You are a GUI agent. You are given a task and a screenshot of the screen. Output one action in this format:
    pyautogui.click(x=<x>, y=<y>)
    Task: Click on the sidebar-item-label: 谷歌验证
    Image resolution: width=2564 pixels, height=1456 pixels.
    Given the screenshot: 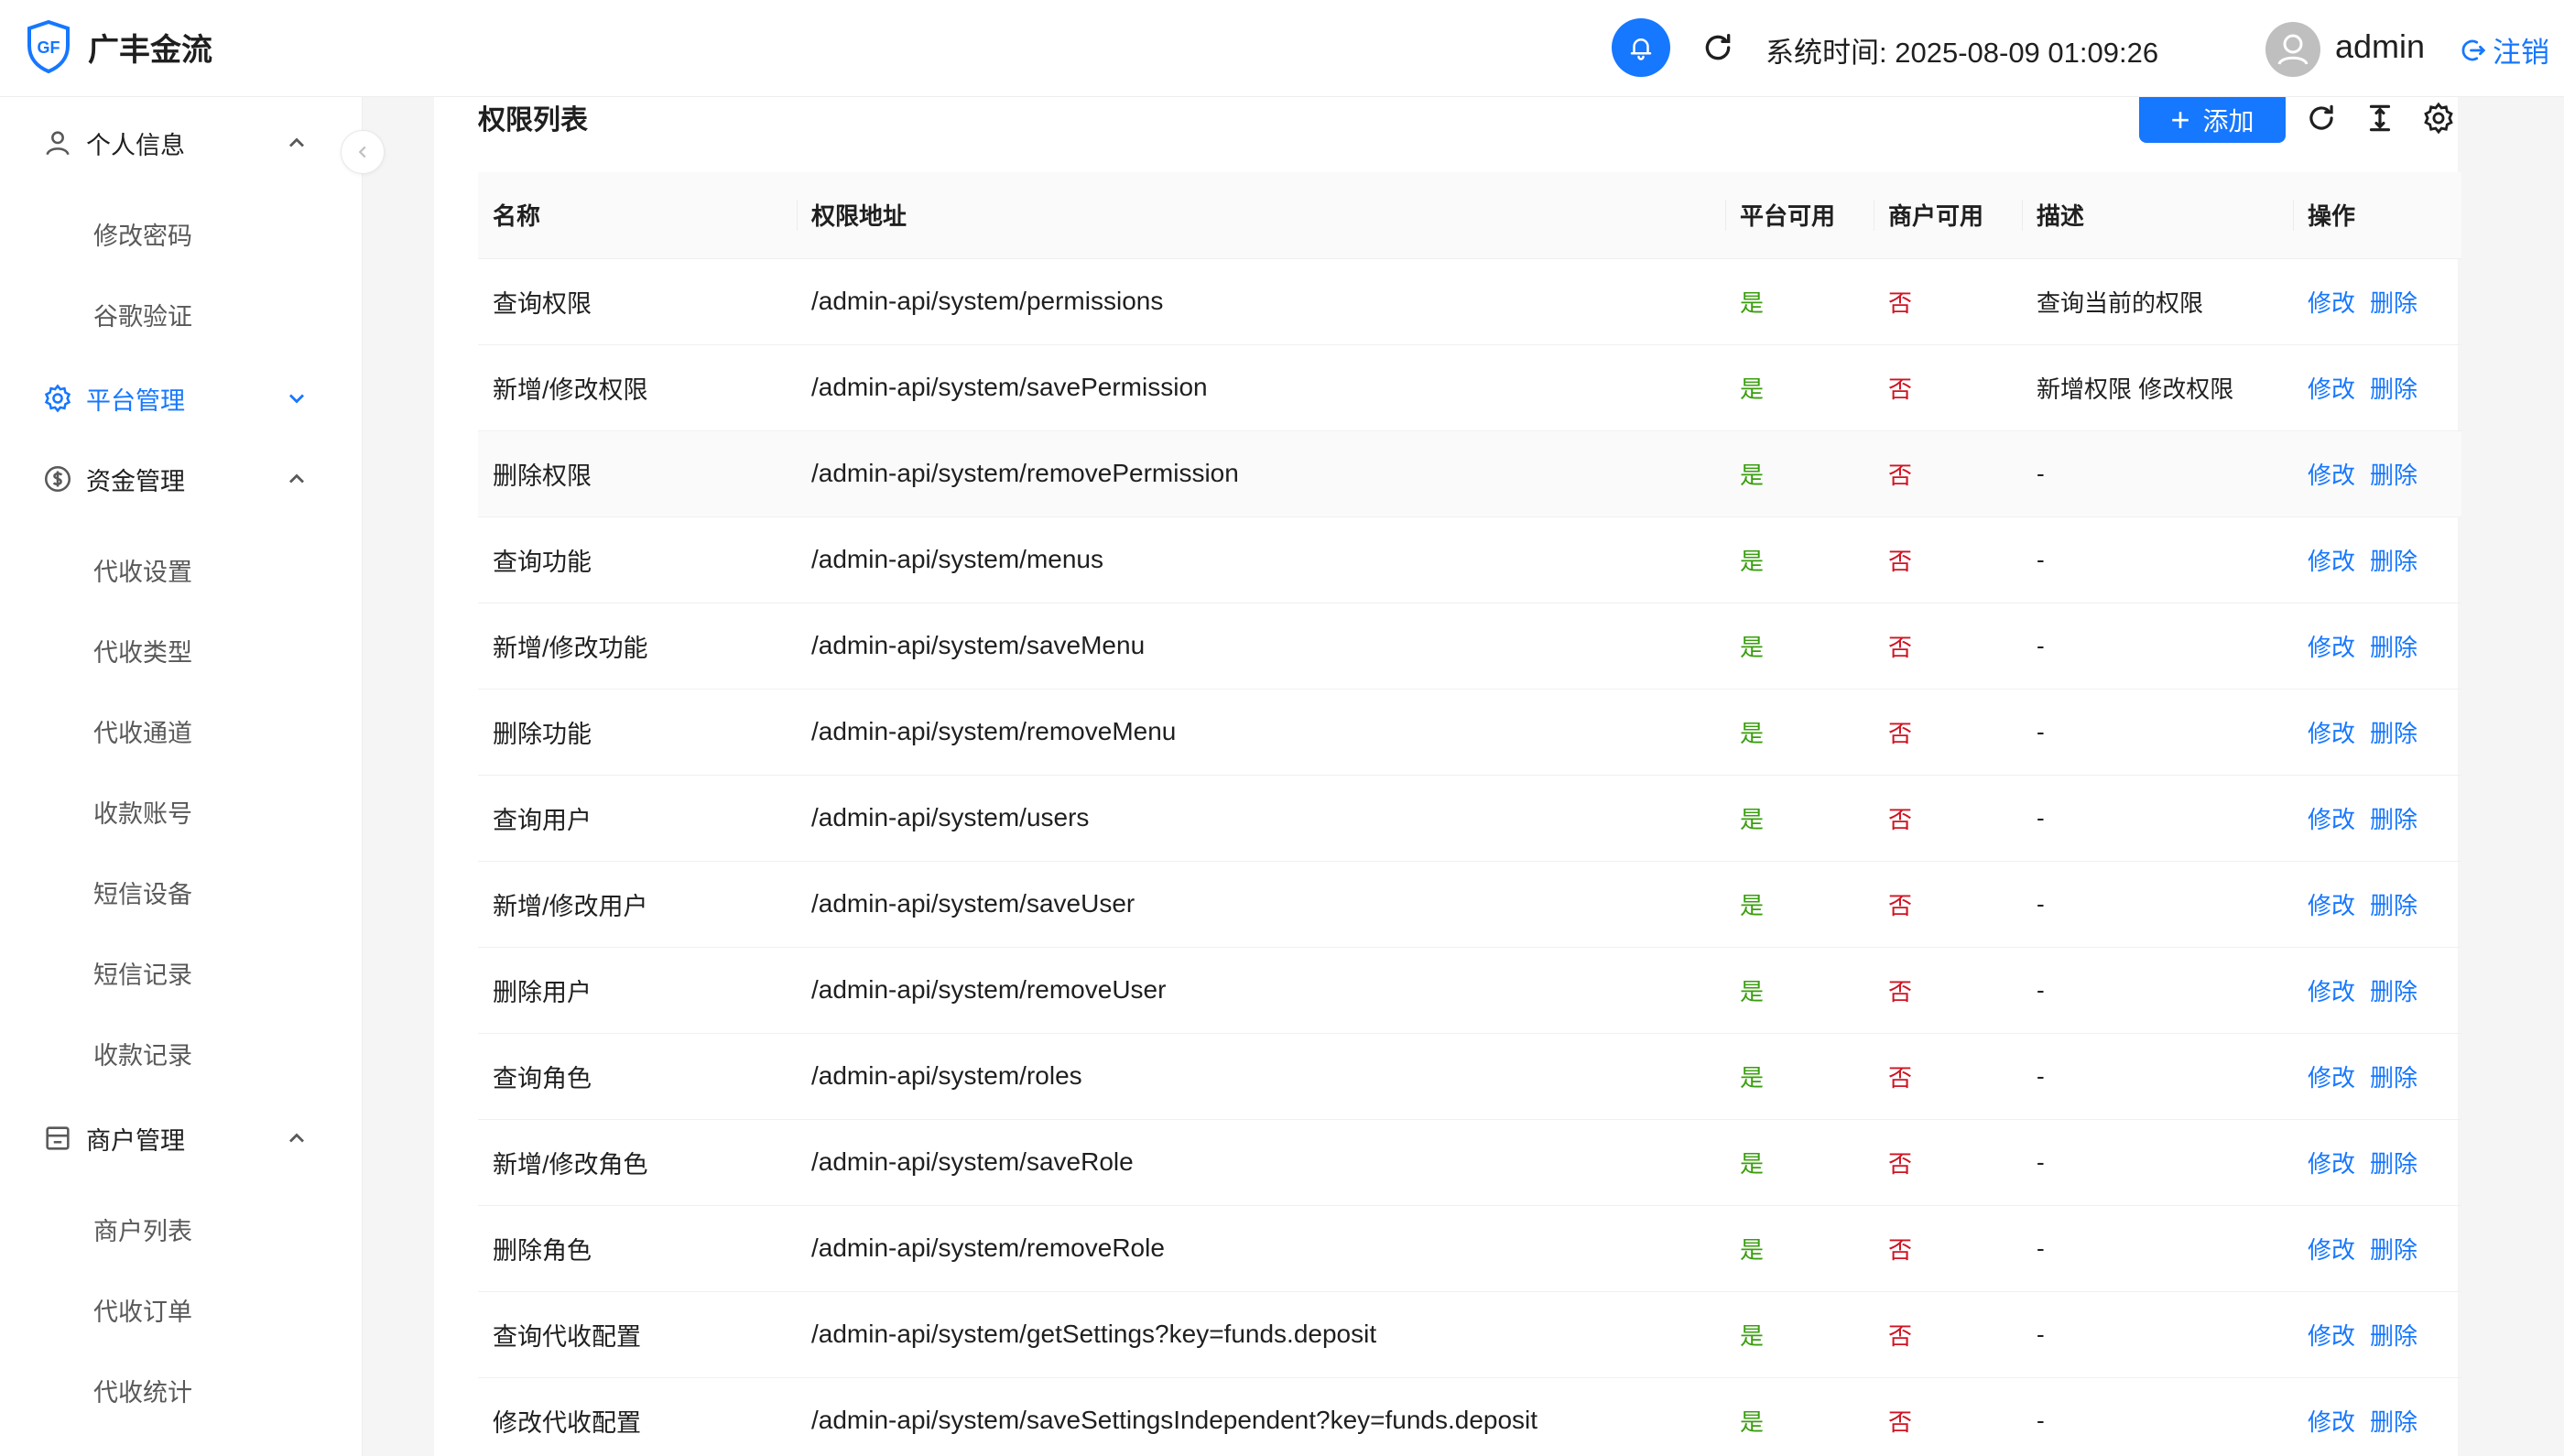 What is the action you would take?
    pyautogui.click(x=142, y=317)
    